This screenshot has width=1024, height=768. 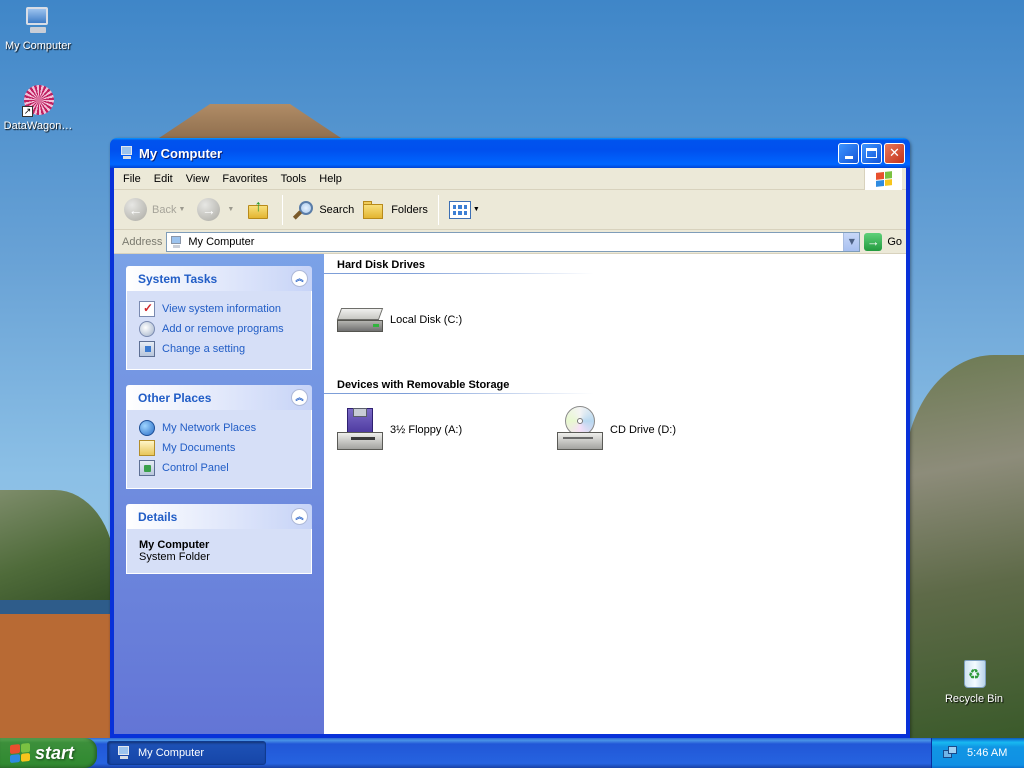 I want to click on menu-tools: Tools, so click(x=293, y=179).